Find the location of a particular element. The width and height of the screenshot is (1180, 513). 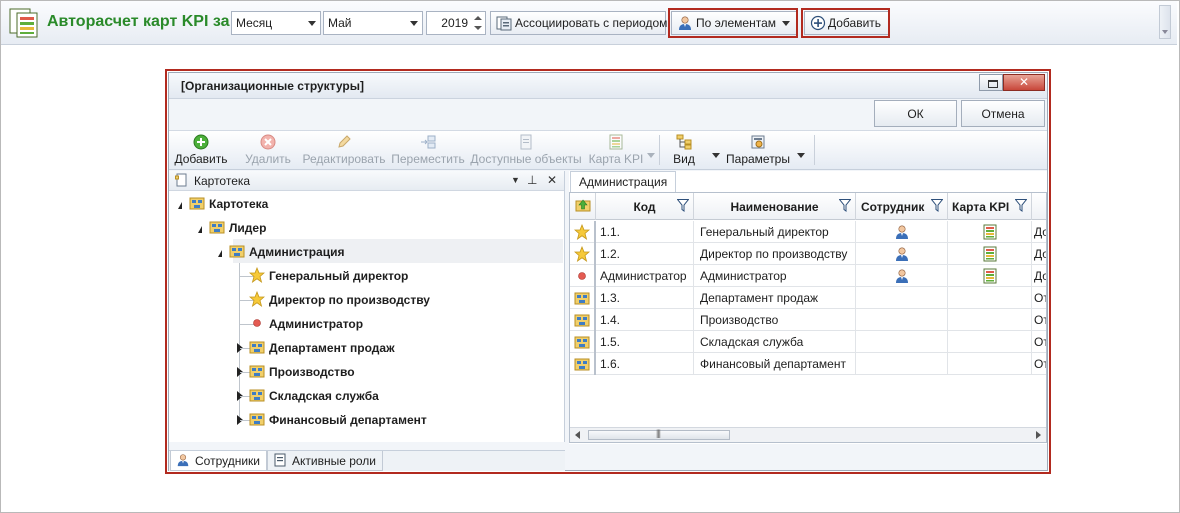

tab-active-roles: Активные роли is located at coordinates (325, 461).